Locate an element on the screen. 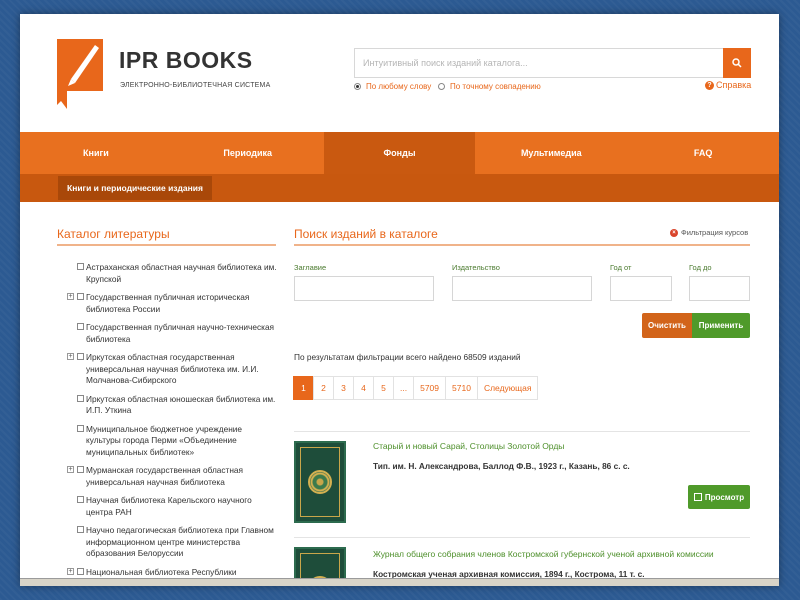 This screenshot has height=600, width=800. book-cover is located at coordinates (320, 482).